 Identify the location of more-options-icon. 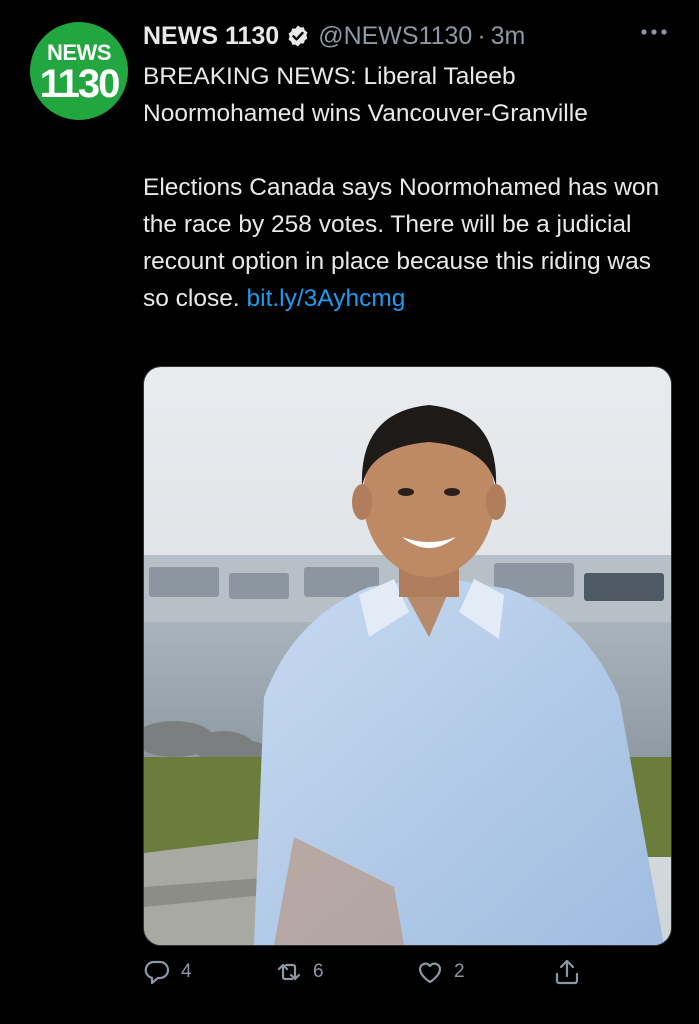
(654, 32).